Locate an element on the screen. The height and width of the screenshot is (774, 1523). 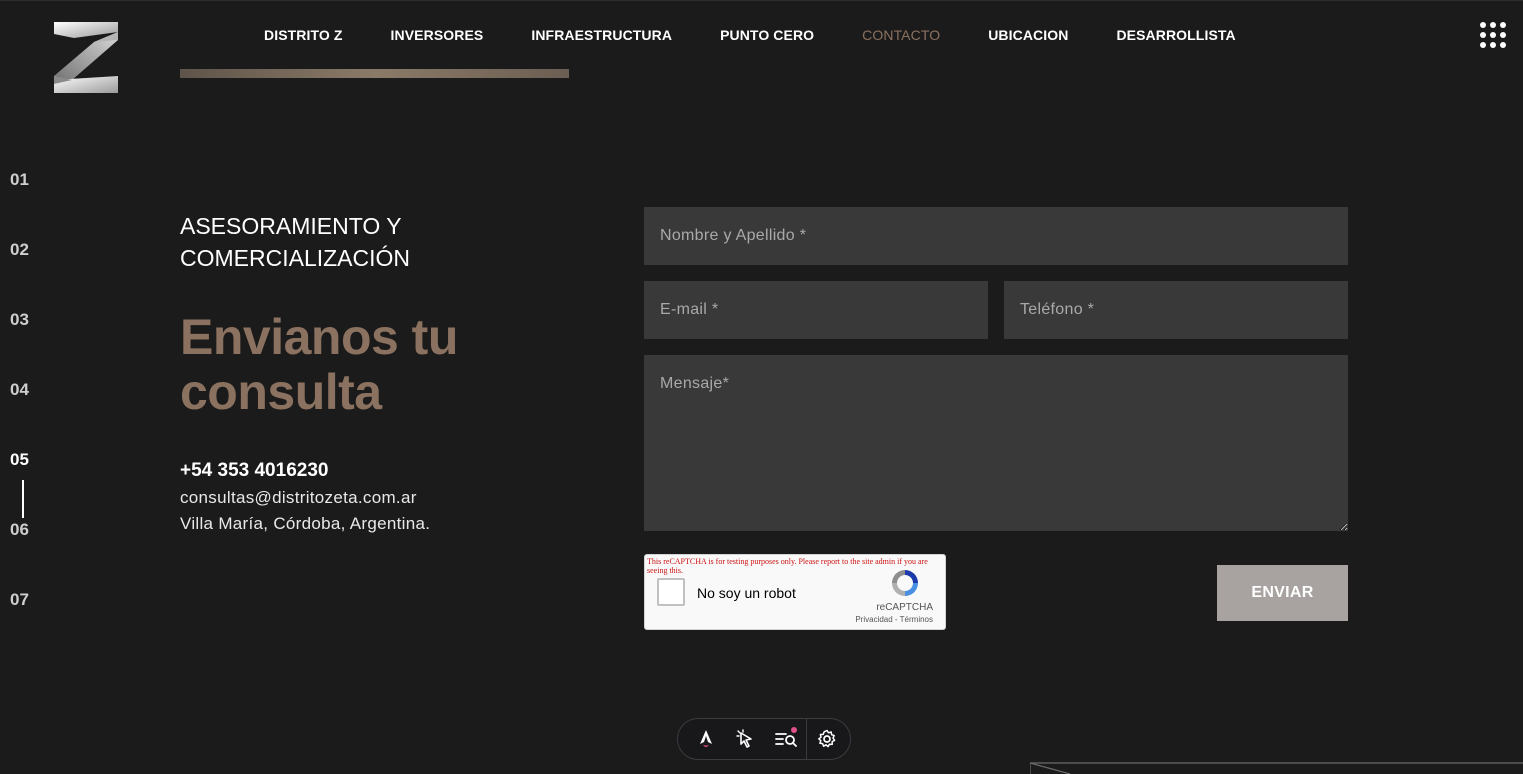
nav-item-desarrollista: DESARROLLISTA is located at coordinates (1175, 35).